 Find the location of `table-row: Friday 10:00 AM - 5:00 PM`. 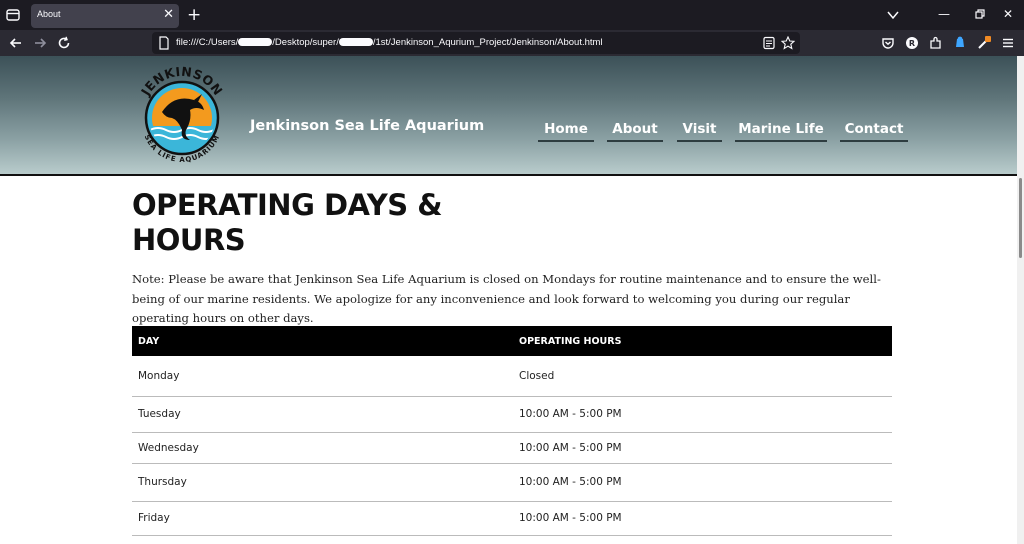

table-row: Friday 10:00 AM - 5:00 PM is located at coordinates (512, 518).